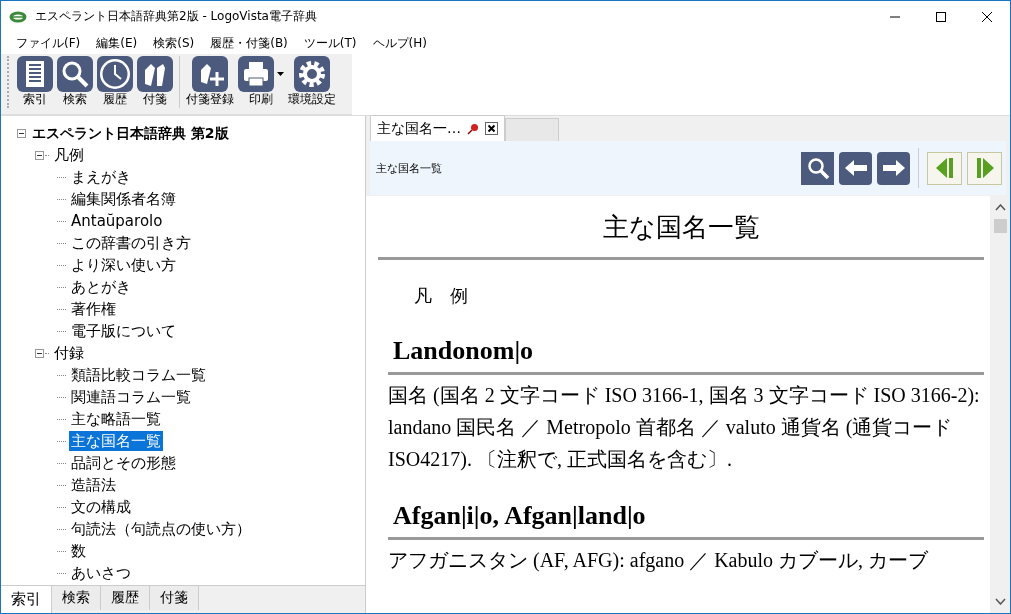 The width and height of the screenshot is (1011, 614). Describe the element at coordinates (130, 133) in the screenshot. I see `tree-item: エスペラント日本語辞典 第2版` at that location.